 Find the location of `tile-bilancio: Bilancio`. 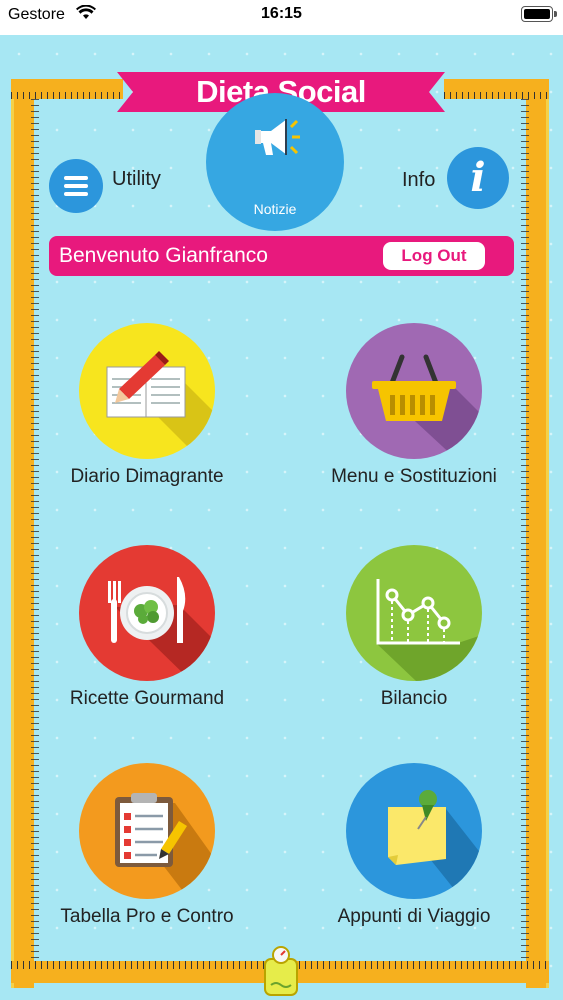

tile-bilancio: Bilancio is located at coordinates (414, 645).